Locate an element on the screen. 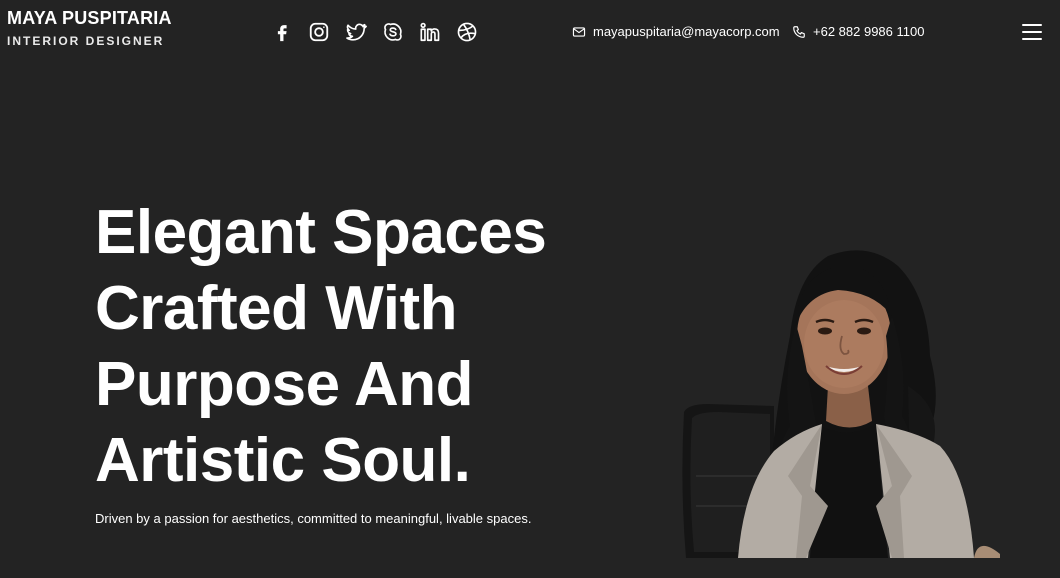 This screenshot has width=1060, height=578. dribbble-icon is located at coordinates (466, 31).